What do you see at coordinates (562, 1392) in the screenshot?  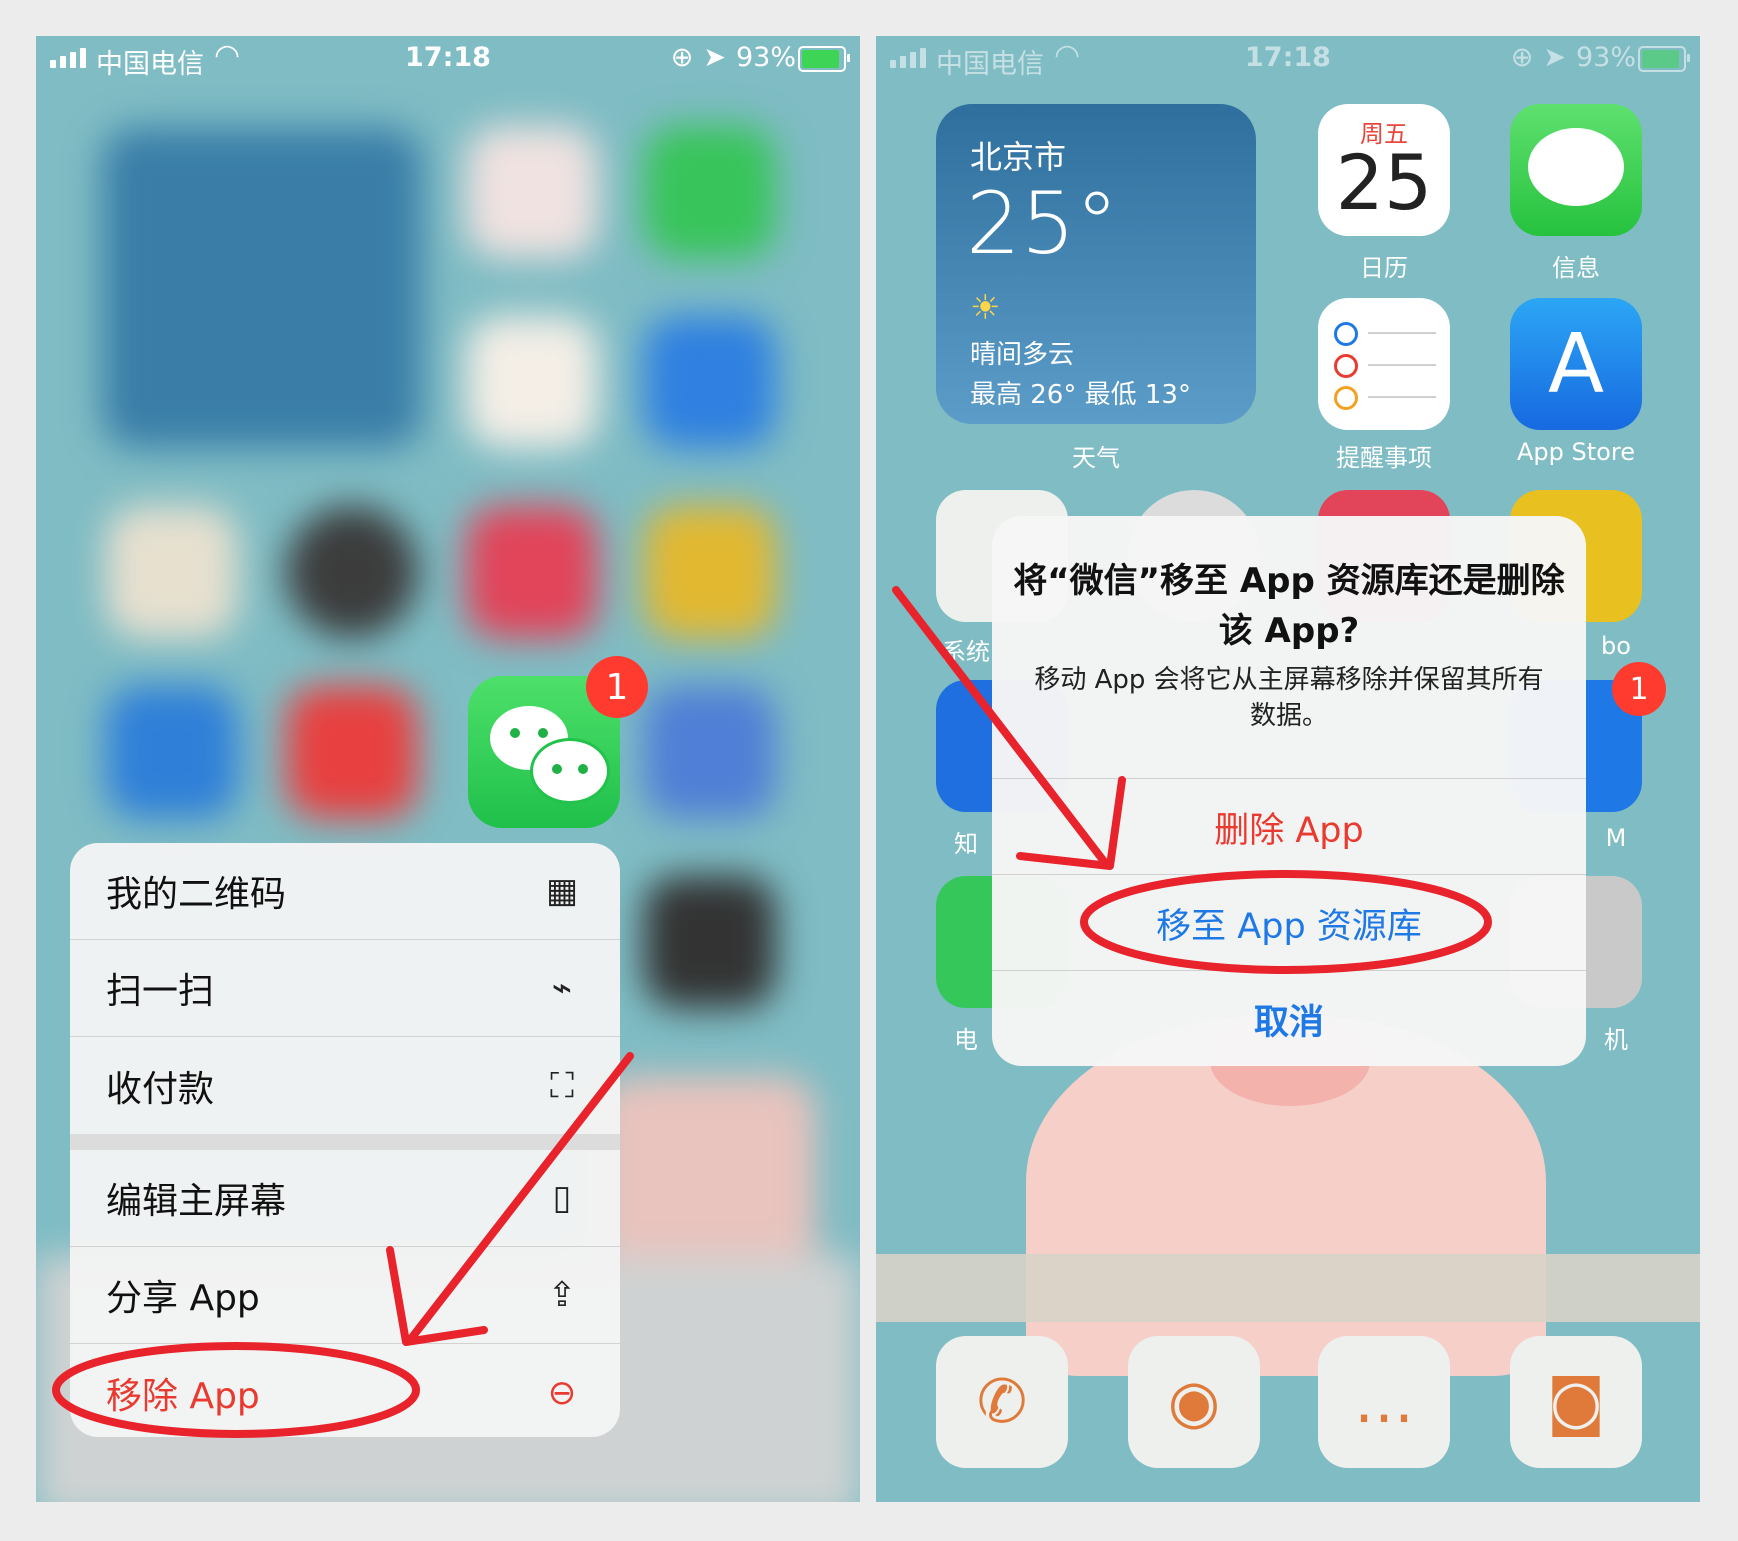 I see `minus-circle-icon: ⊖` at bounding box center [562, 1392].